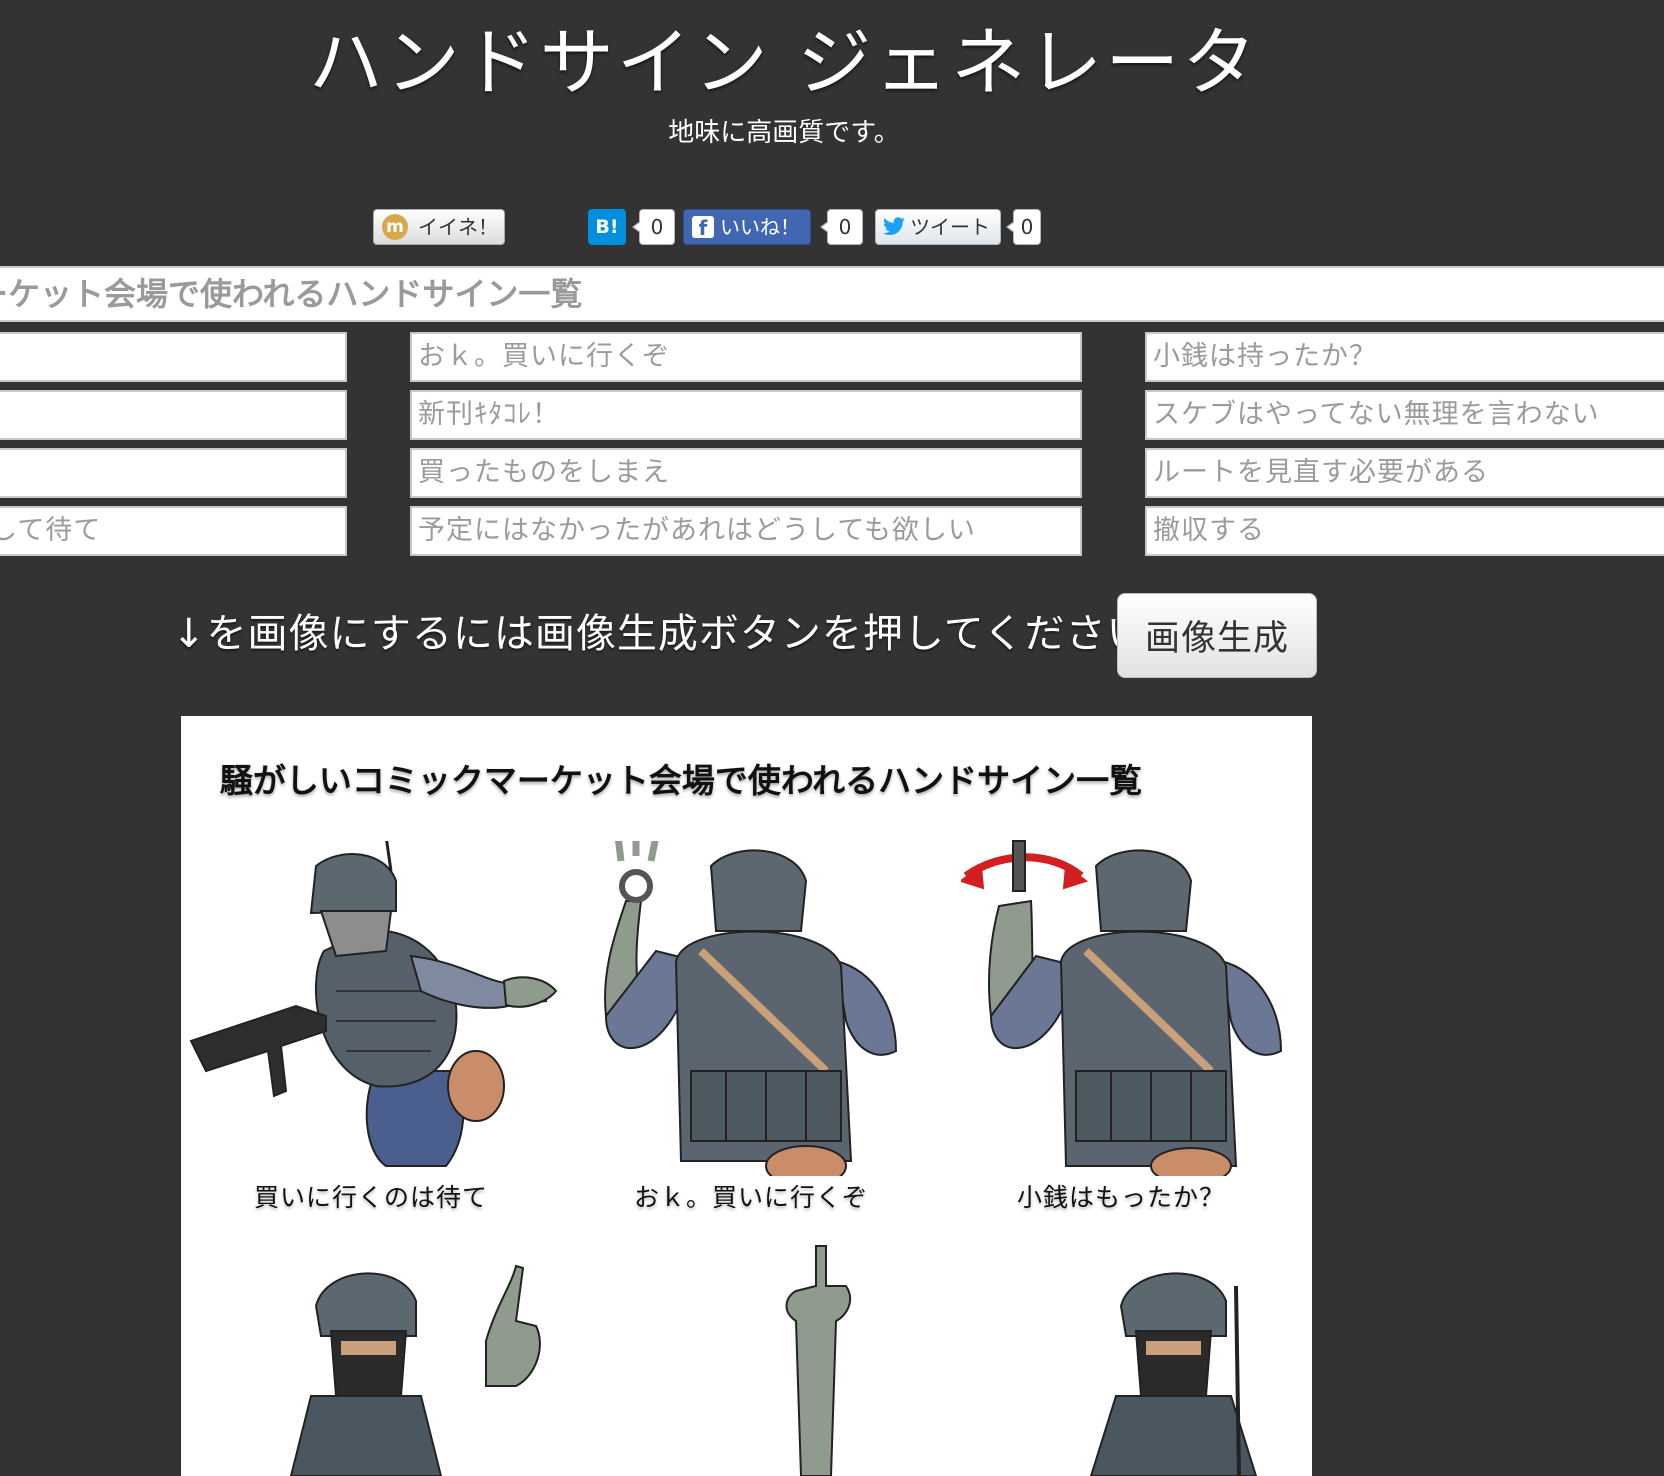 The image size is (1664, 1476). Describe the element at coordinates (370, 1197) in the screenshot. I see `caption-1: 買いに行くのは待て` at that location.